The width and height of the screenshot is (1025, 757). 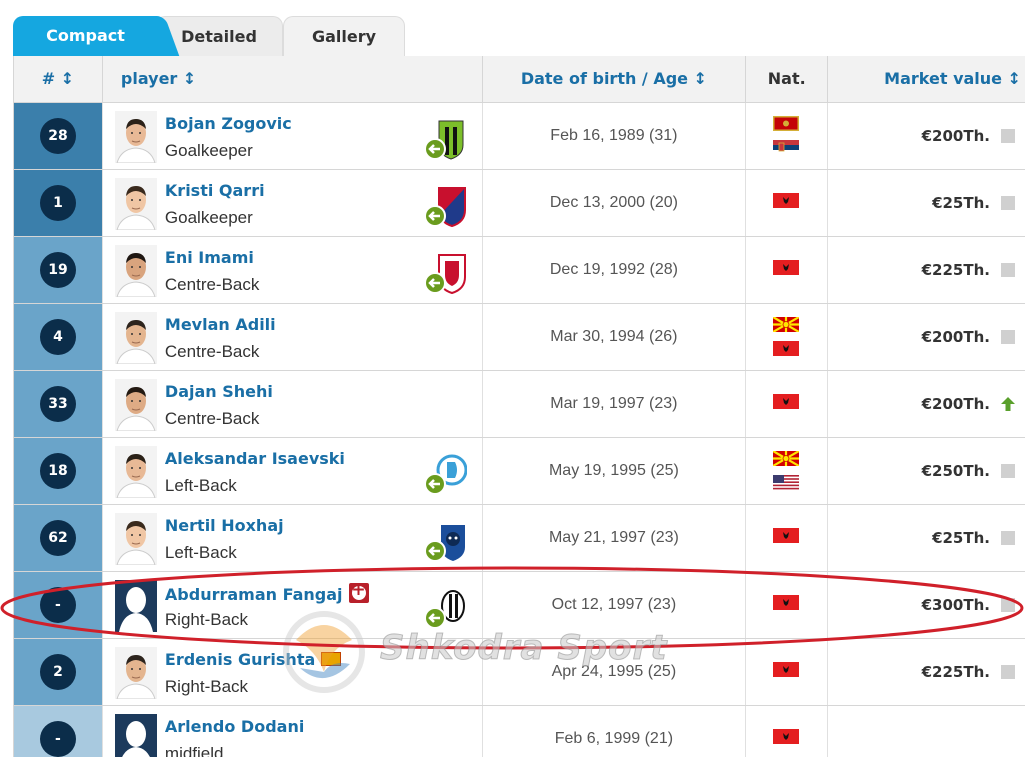 I want to click on player-name: Kristi Qarri, so click(x=215, y=190).